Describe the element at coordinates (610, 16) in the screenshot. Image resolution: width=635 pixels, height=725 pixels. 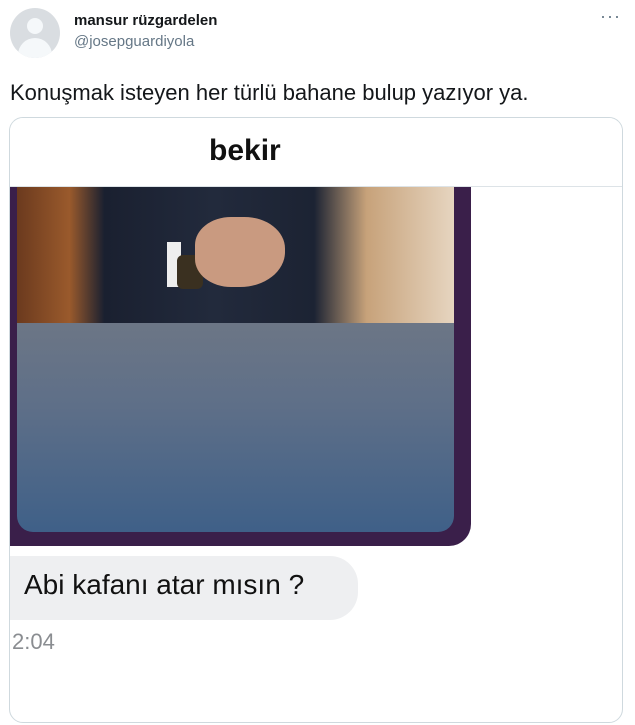
I see `more-horizontal-icon: ···` at that location.